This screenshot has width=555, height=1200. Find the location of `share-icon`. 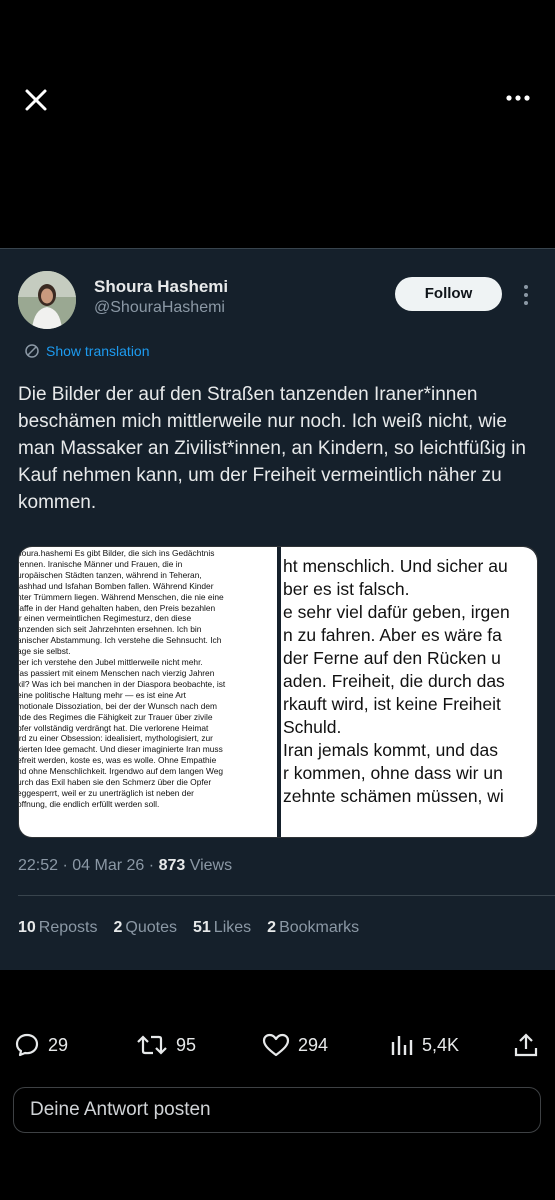

share-icon is located at coordinates (526, 1045).